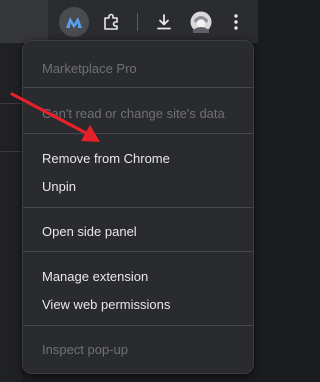 This screenshot has width=320, height=382. Describe the element at coordinates (137, 22) in the screenshot. I see `toolbar-divider` at that location.